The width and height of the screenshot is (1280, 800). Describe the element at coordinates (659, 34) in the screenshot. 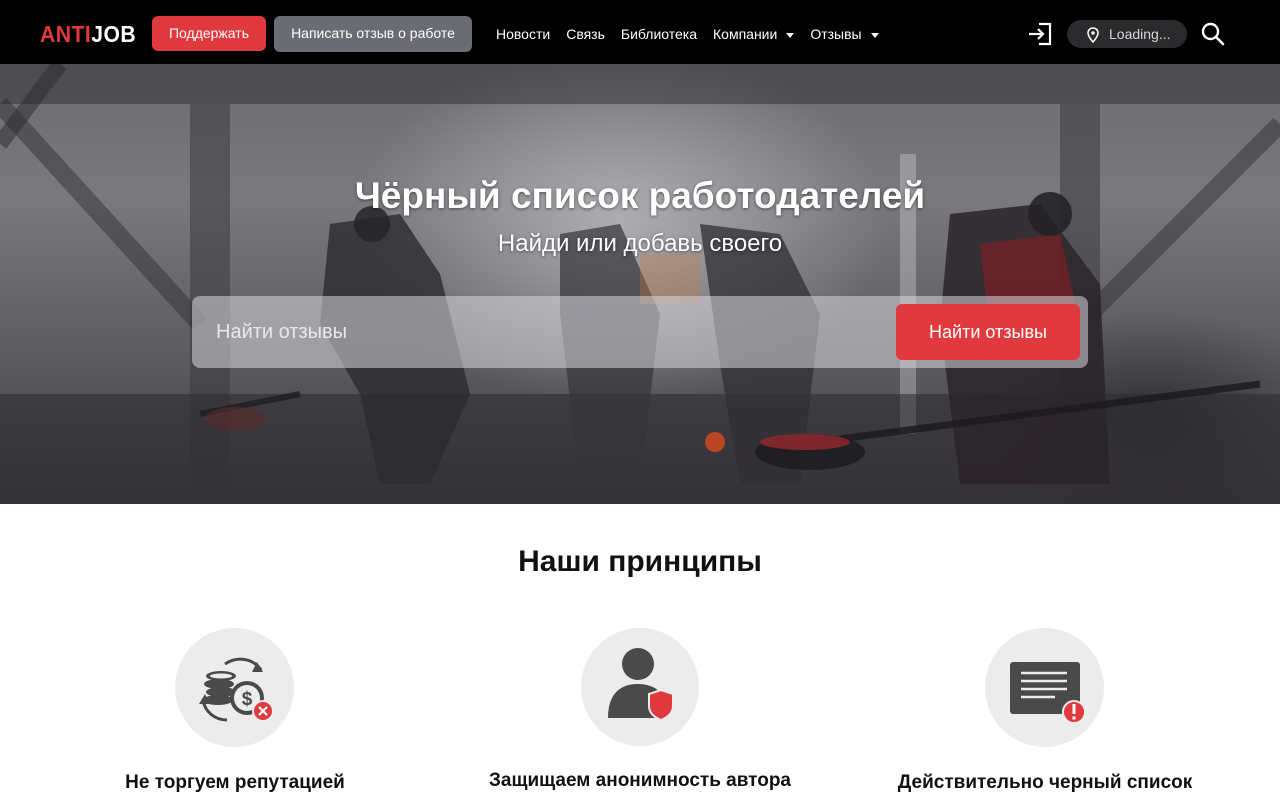

I see `nav-library-link: Библиотека` at that location.